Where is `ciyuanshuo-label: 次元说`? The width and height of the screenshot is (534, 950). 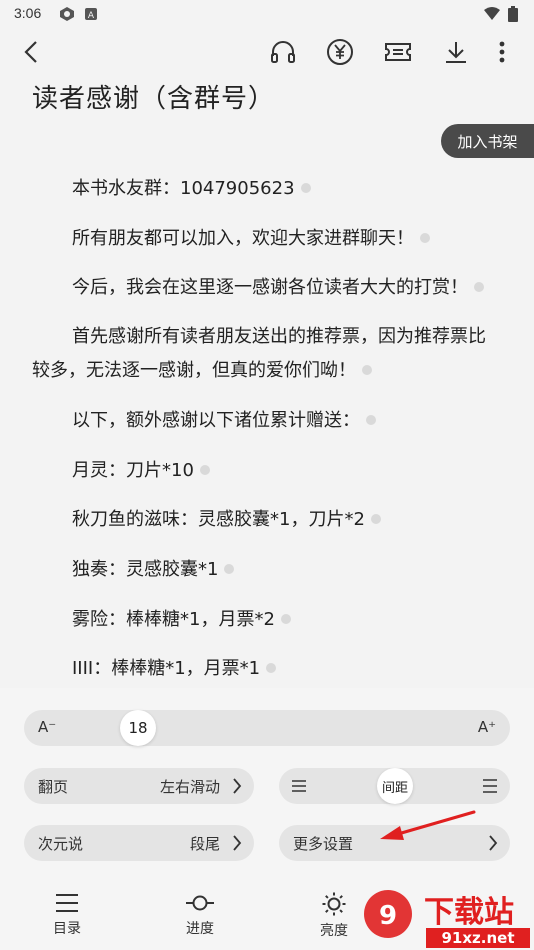
ciyuanshuo-label: 次元说 is located at coordinates (61, 844).